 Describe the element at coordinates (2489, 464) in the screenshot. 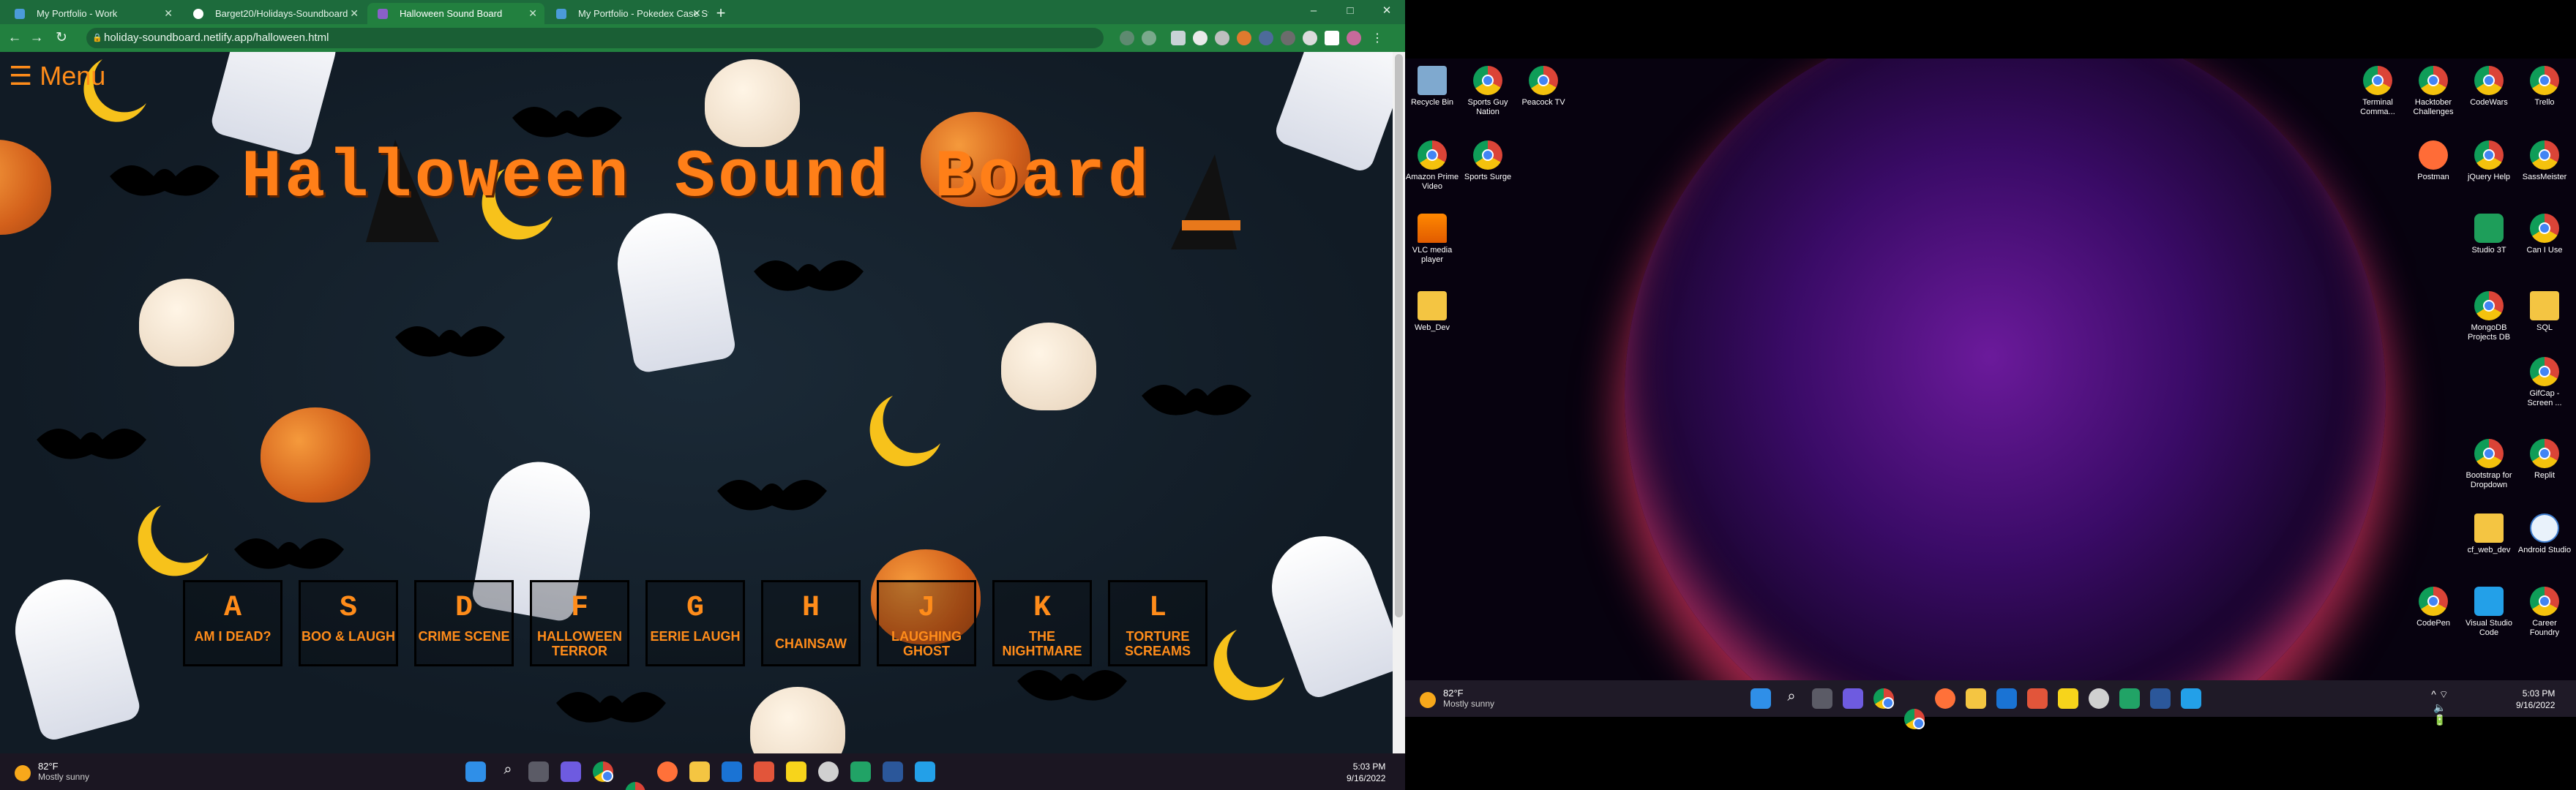

I see `desktop-icon-bootstrap-for-dropdown: Bootstrap for Dropdown` at that location.